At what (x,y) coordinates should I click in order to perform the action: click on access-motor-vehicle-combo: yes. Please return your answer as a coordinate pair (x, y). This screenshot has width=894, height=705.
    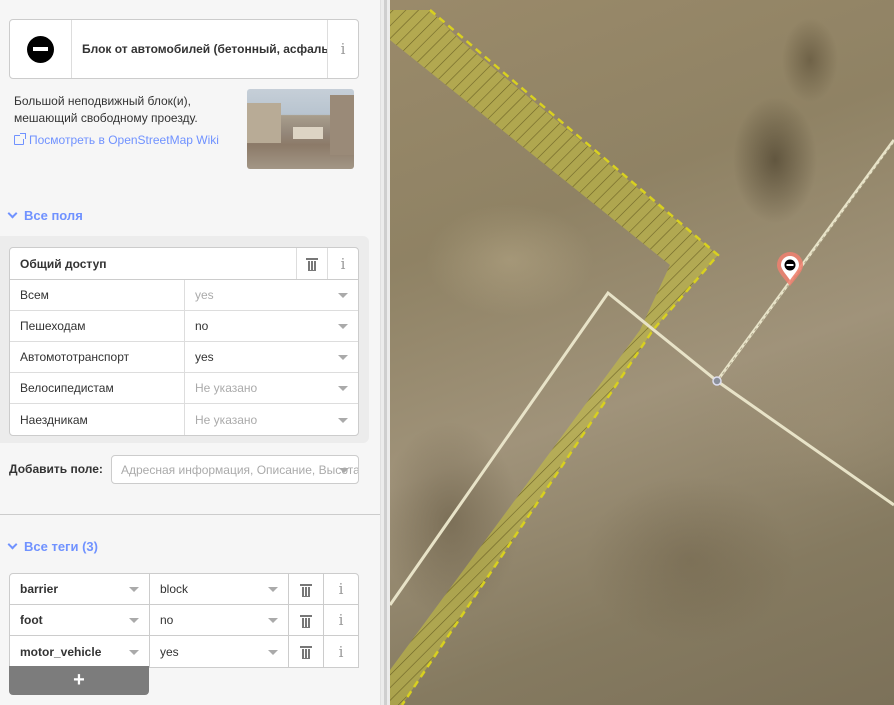
    Looking at the image, I should click on (271, 357).